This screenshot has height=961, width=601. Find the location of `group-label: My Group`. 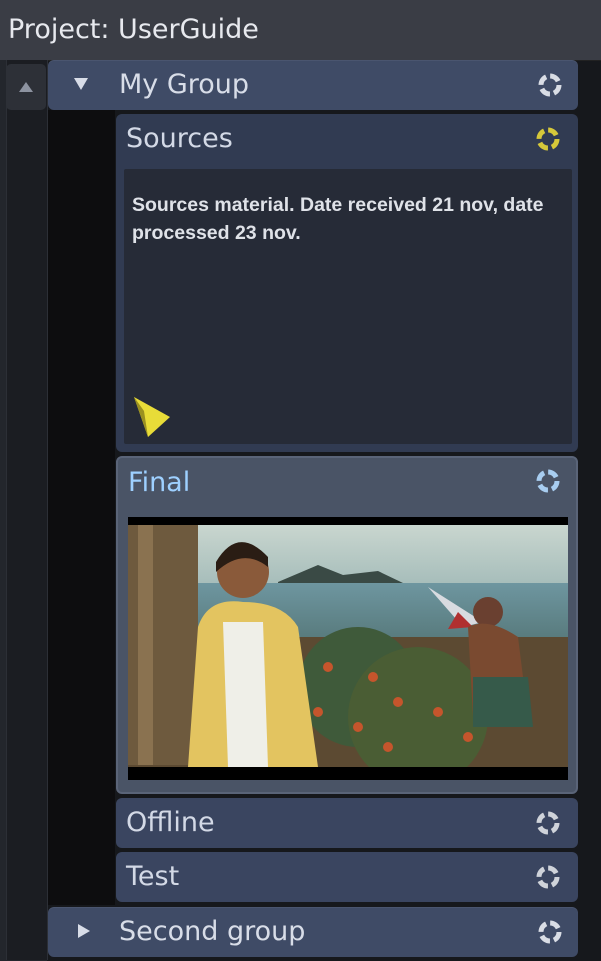

group-label: My Group is located at coordinates (184, 84).